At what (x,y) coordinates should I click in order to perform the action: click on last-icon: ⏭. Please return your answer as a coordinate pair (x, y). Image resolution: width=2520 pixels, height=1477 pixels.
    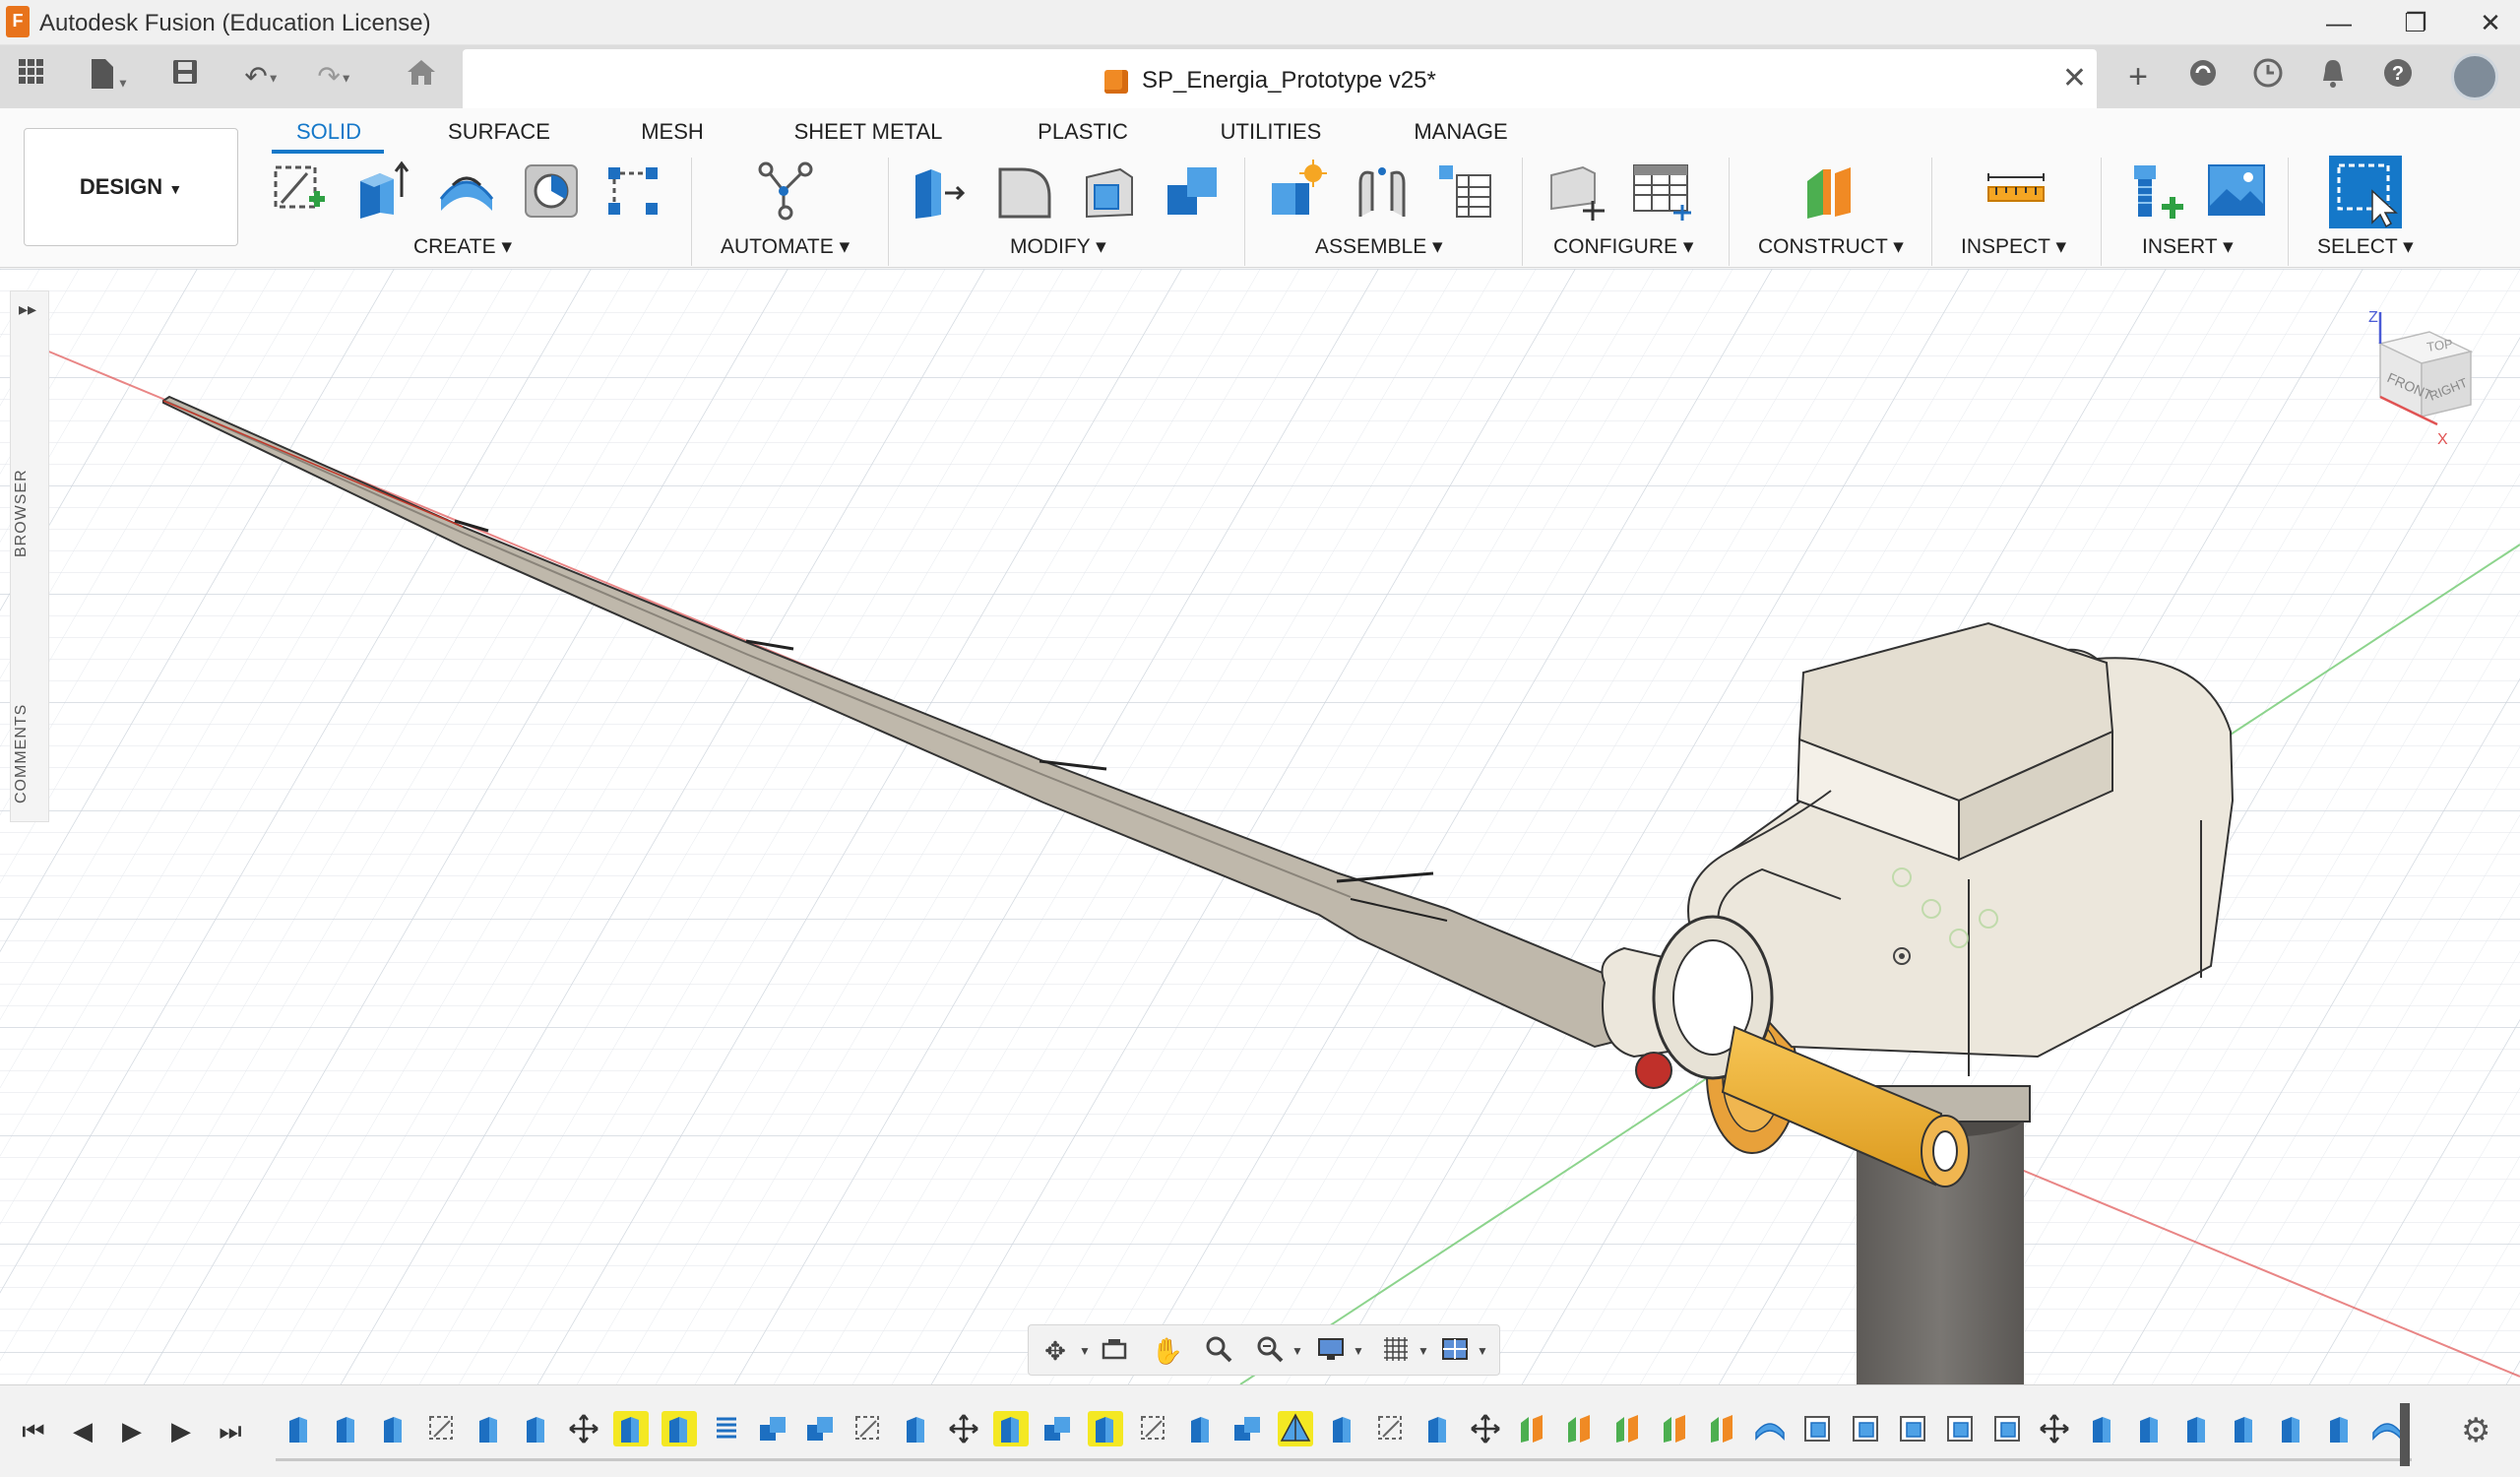
    Looking at the image, I should click on (230, 1431).